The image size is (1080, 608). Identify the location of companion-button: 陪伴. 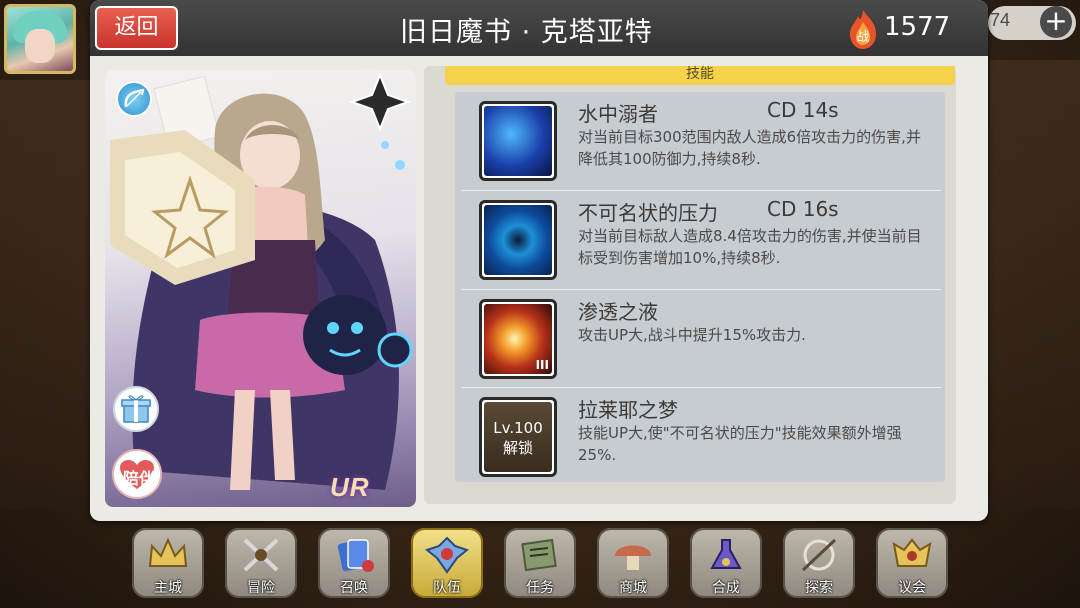
(137, 474).